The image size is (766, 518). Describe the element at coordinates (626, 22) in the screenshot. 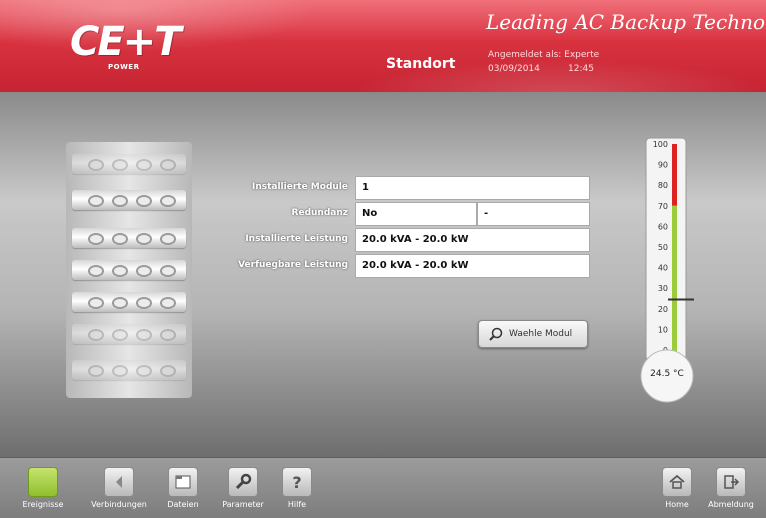

I see `slogan: Leading AC Backup Technology` at that location.